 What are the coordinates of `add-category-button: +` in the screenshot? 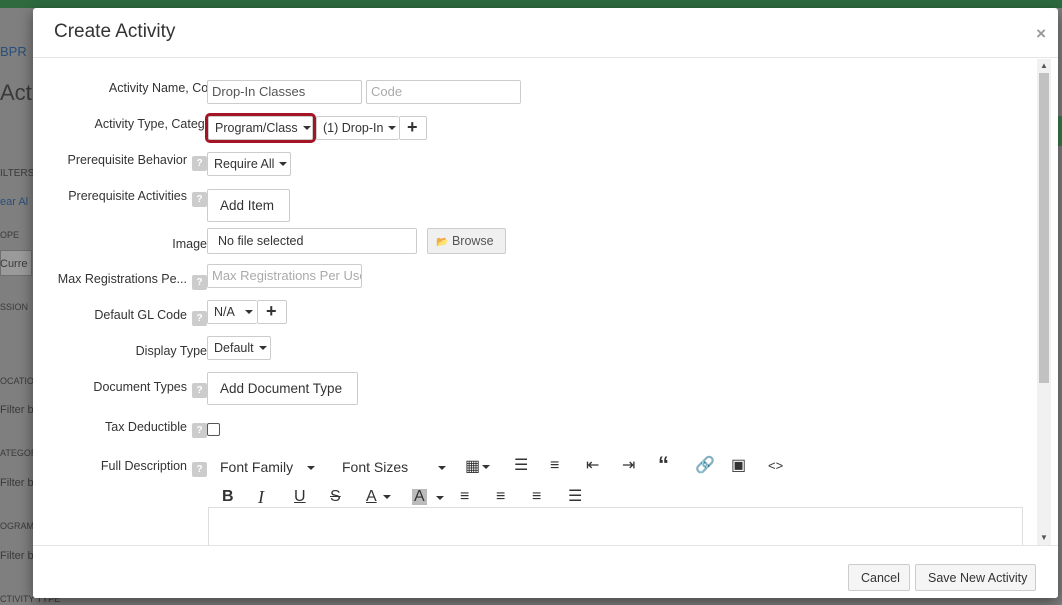 It's located at (413, 128).